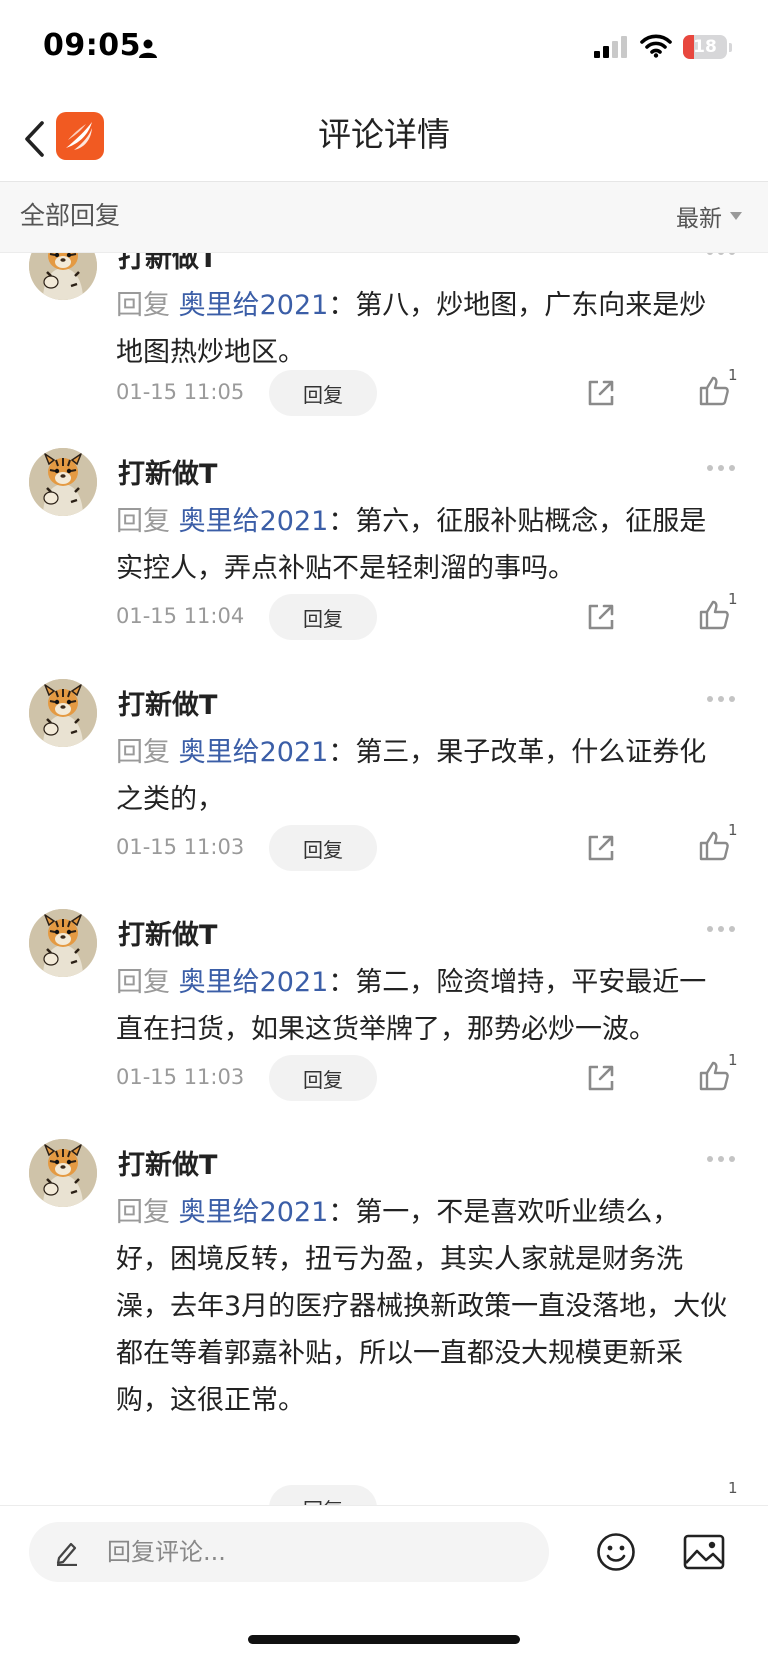 The width and height of the screenshot is (768, 1664). I want to click on nav-header: 评论详情, so click(384, 141).